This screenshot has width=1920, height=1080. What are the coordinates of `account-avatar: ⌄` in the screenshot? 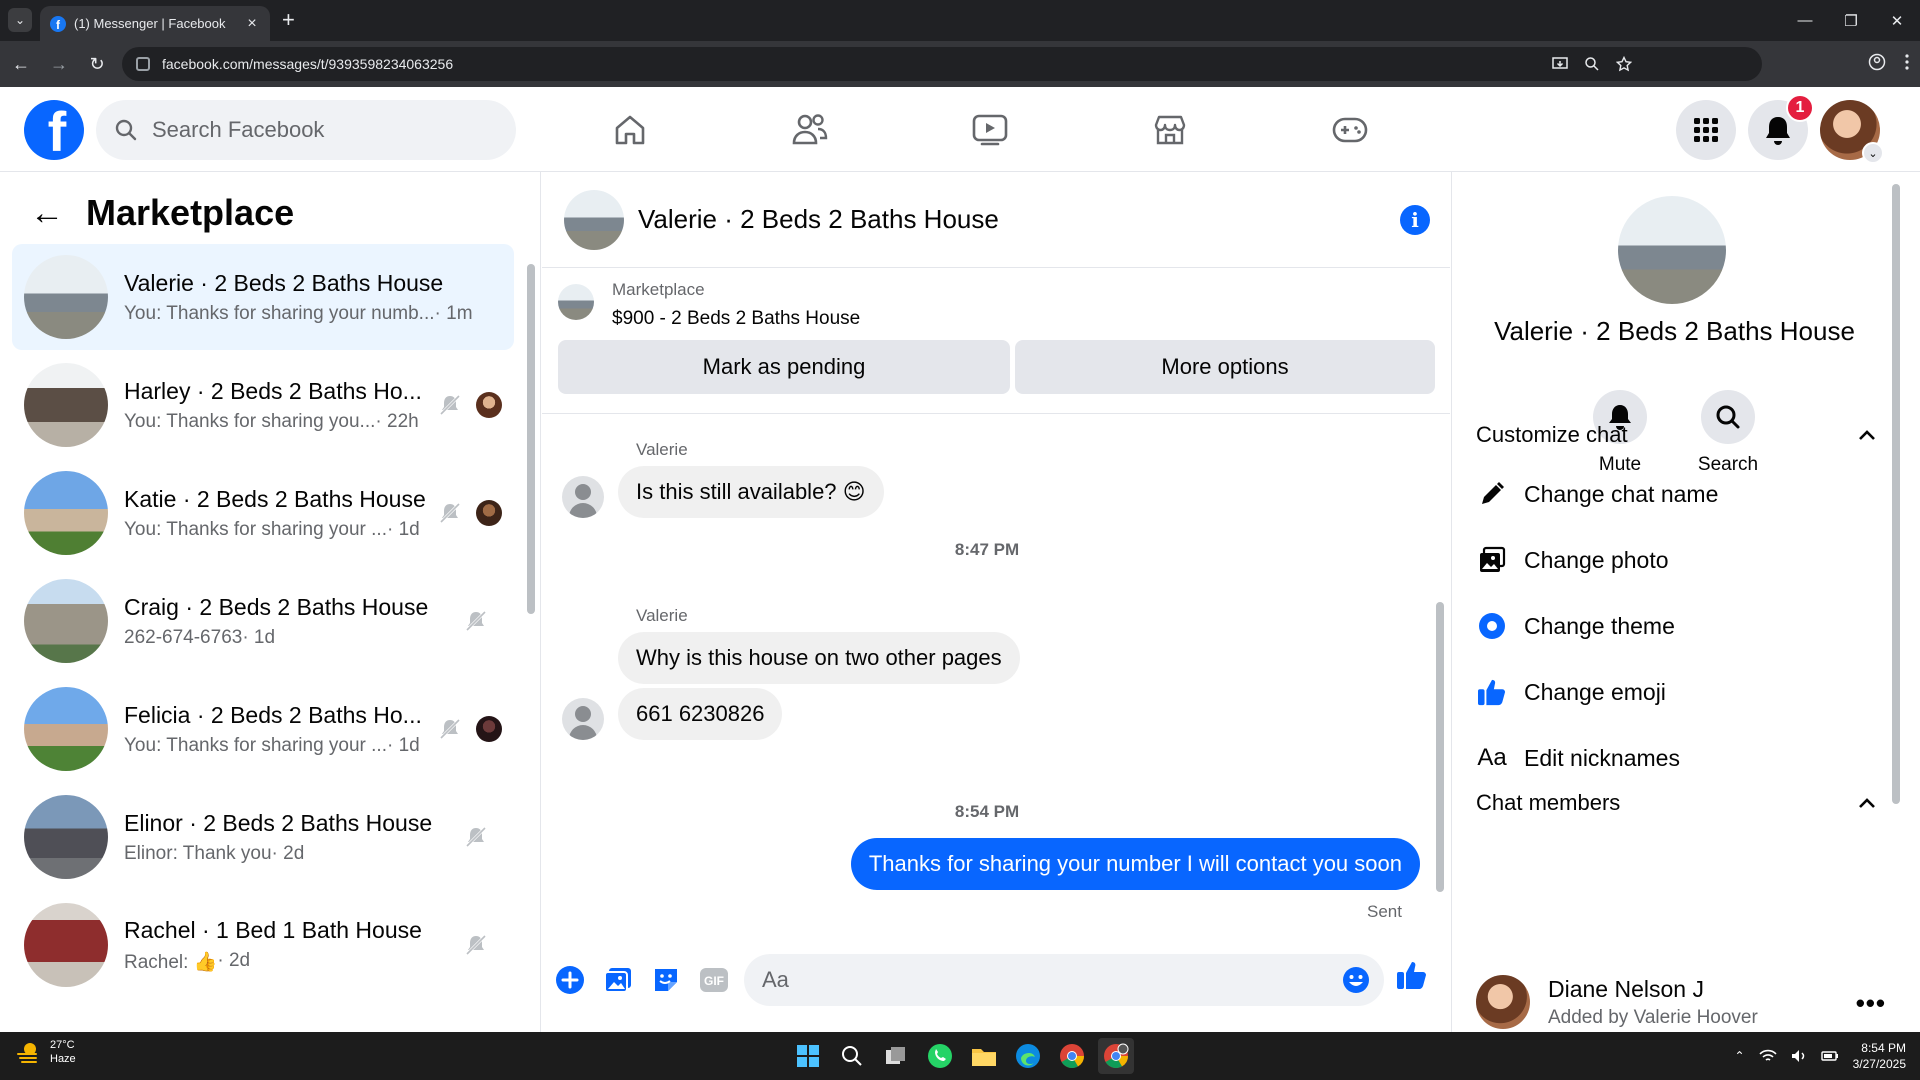 It's located at (1852, 132).